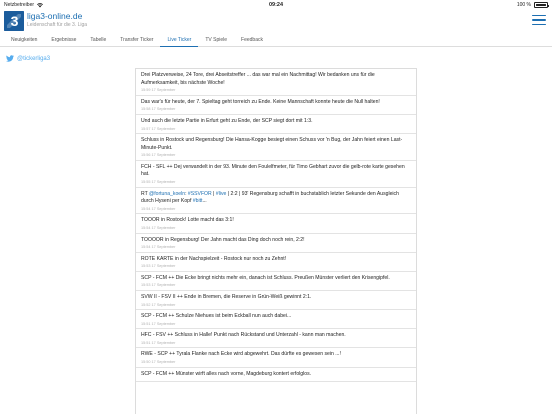 Image resolution: width=552 pixels, height=414 pixels. What do you see at coordinates (19, 5) in the screenshot?
I see `carrier-label: Netzbetreiber` at bounding box center [19, 5].